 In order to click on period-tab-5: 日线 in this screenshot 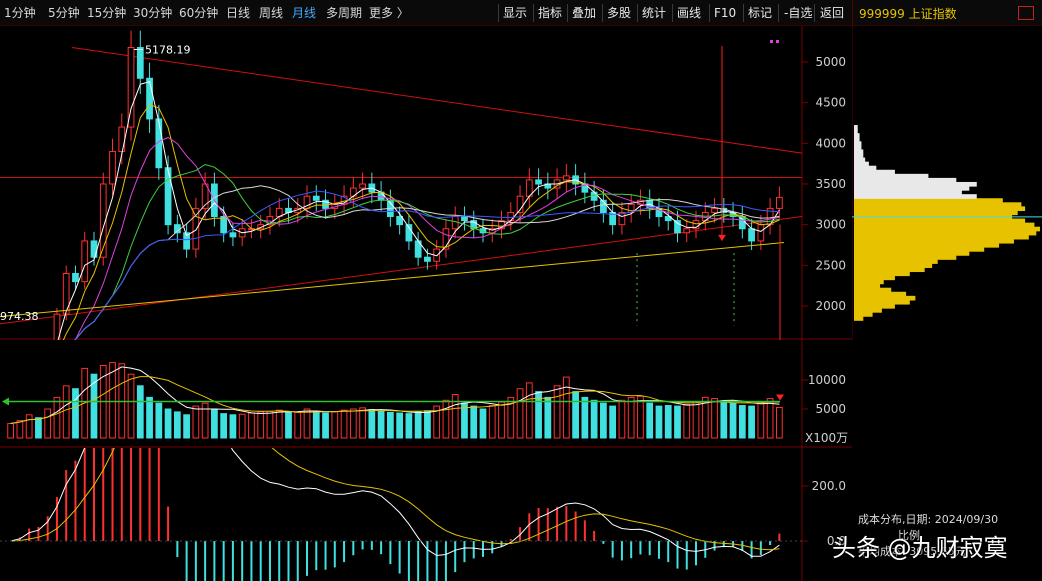, I will do `click(238, 13)`.